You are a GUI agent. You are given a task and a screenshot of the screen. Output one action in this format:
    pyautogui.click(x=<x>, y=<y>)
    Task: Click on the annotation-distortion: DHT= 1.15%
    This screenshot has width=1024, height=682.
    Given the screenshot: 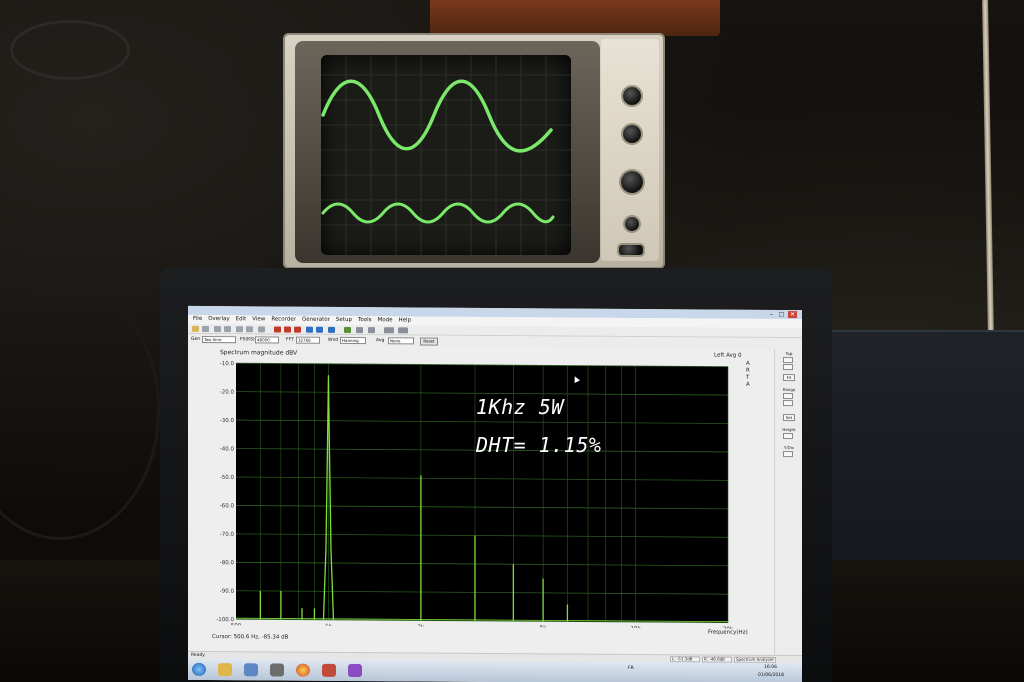 What is the action you would take?
    pyautogui.click(x=539, y=445)
    